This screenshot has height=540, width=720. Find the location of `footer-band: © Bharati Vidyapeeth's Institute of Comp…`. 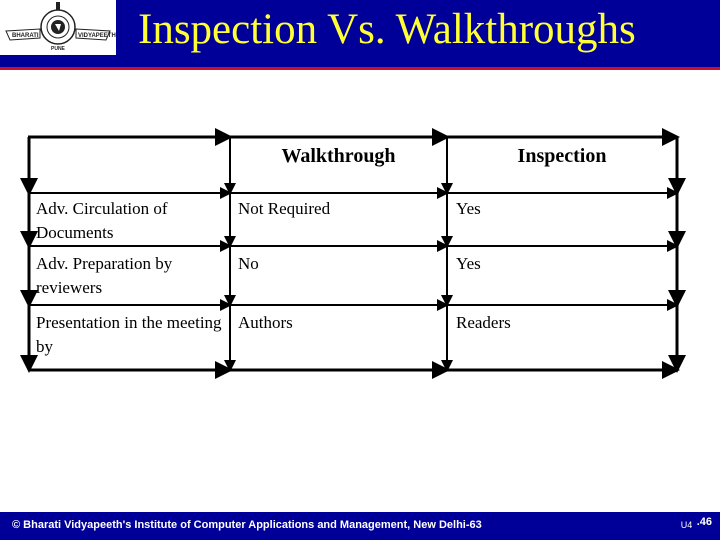

footer-band: © Bharati Vidyapeeth's Institute of Comp… is located at coordinates (360, 526).